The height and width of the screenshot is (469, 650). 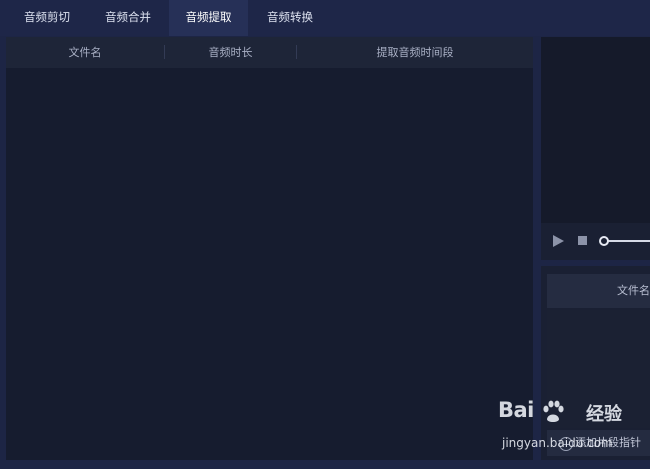 I want to click on column-header-filename: 文件名, so click(x=85, y=52).